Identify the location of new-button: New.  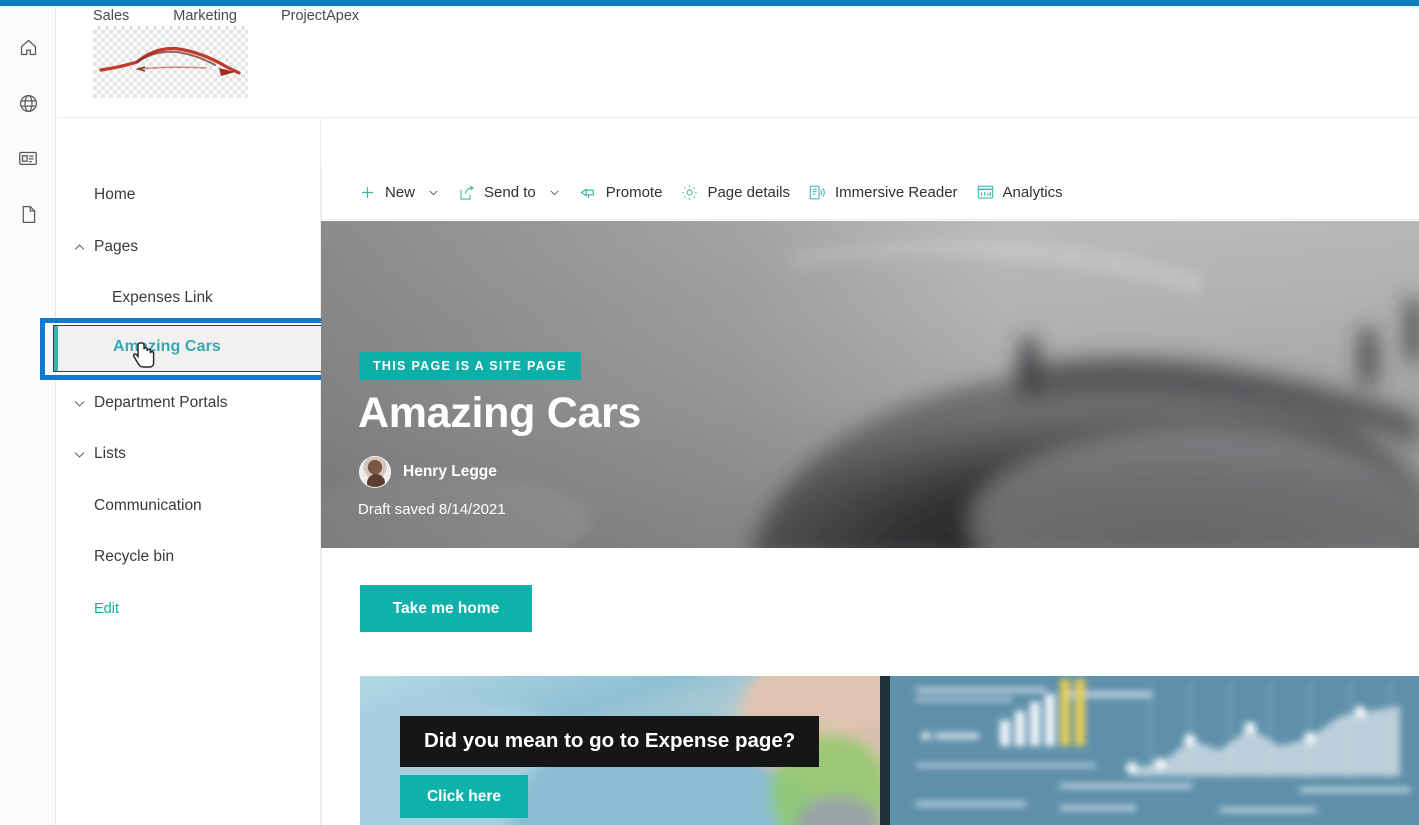
(399, 192).